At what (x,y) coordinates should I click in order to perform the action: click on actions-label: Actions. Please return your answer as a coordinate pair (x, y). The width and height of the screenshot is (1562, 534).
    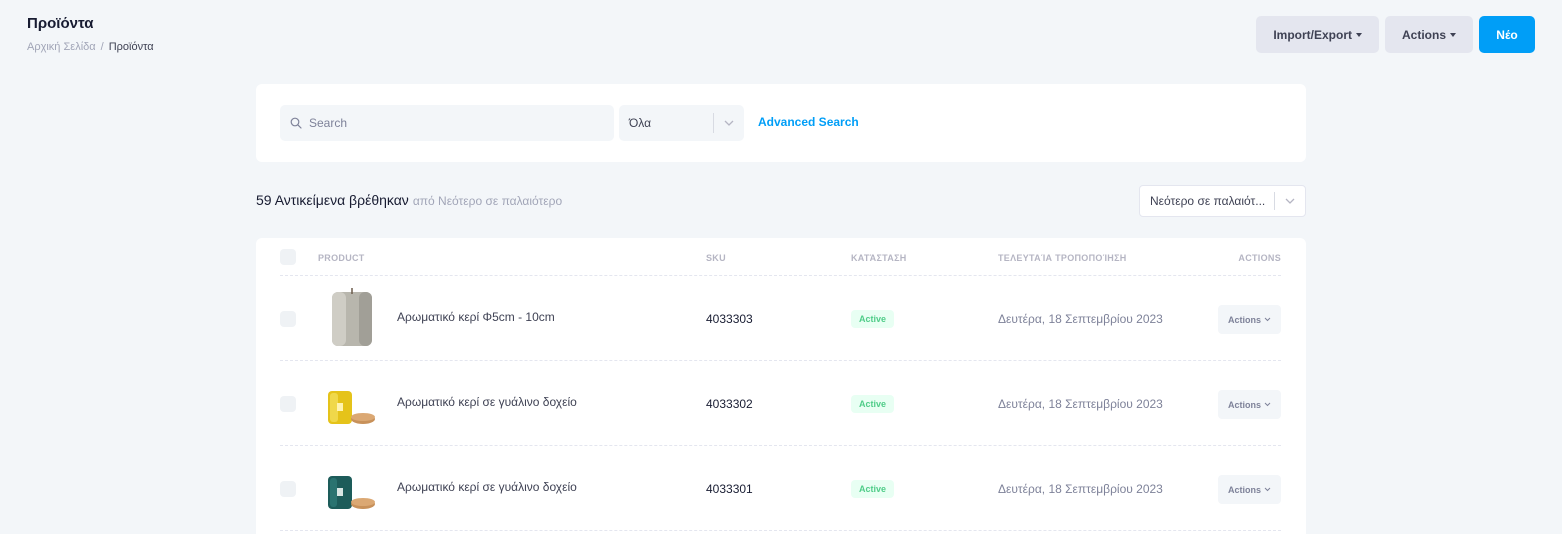
    Looking at the image, I should click on (1423, 34).